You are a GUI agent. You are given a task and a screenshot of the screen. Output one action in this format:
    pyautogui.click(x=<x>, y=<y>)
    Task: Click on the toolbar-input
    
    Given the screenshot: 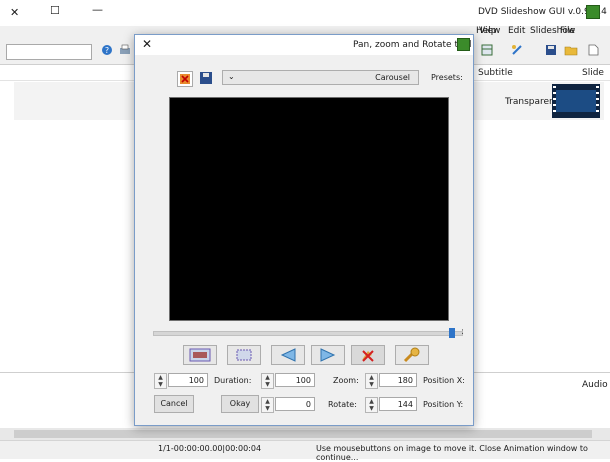 What is the action you would take?
    pyautogui.click(x=49, y=52)
    